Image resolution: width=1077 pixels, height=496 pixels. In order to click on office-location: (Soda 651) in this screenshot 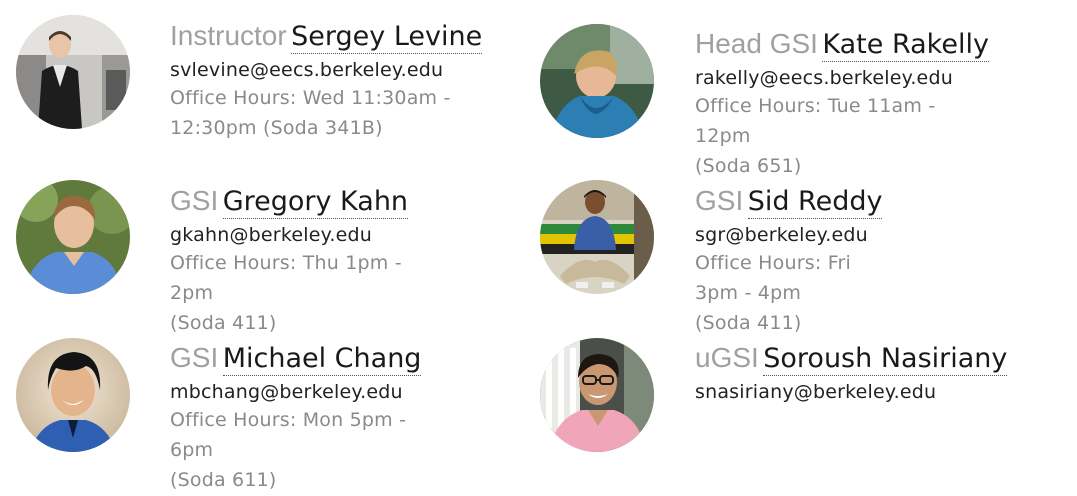, I will do `click(748, 166)`.